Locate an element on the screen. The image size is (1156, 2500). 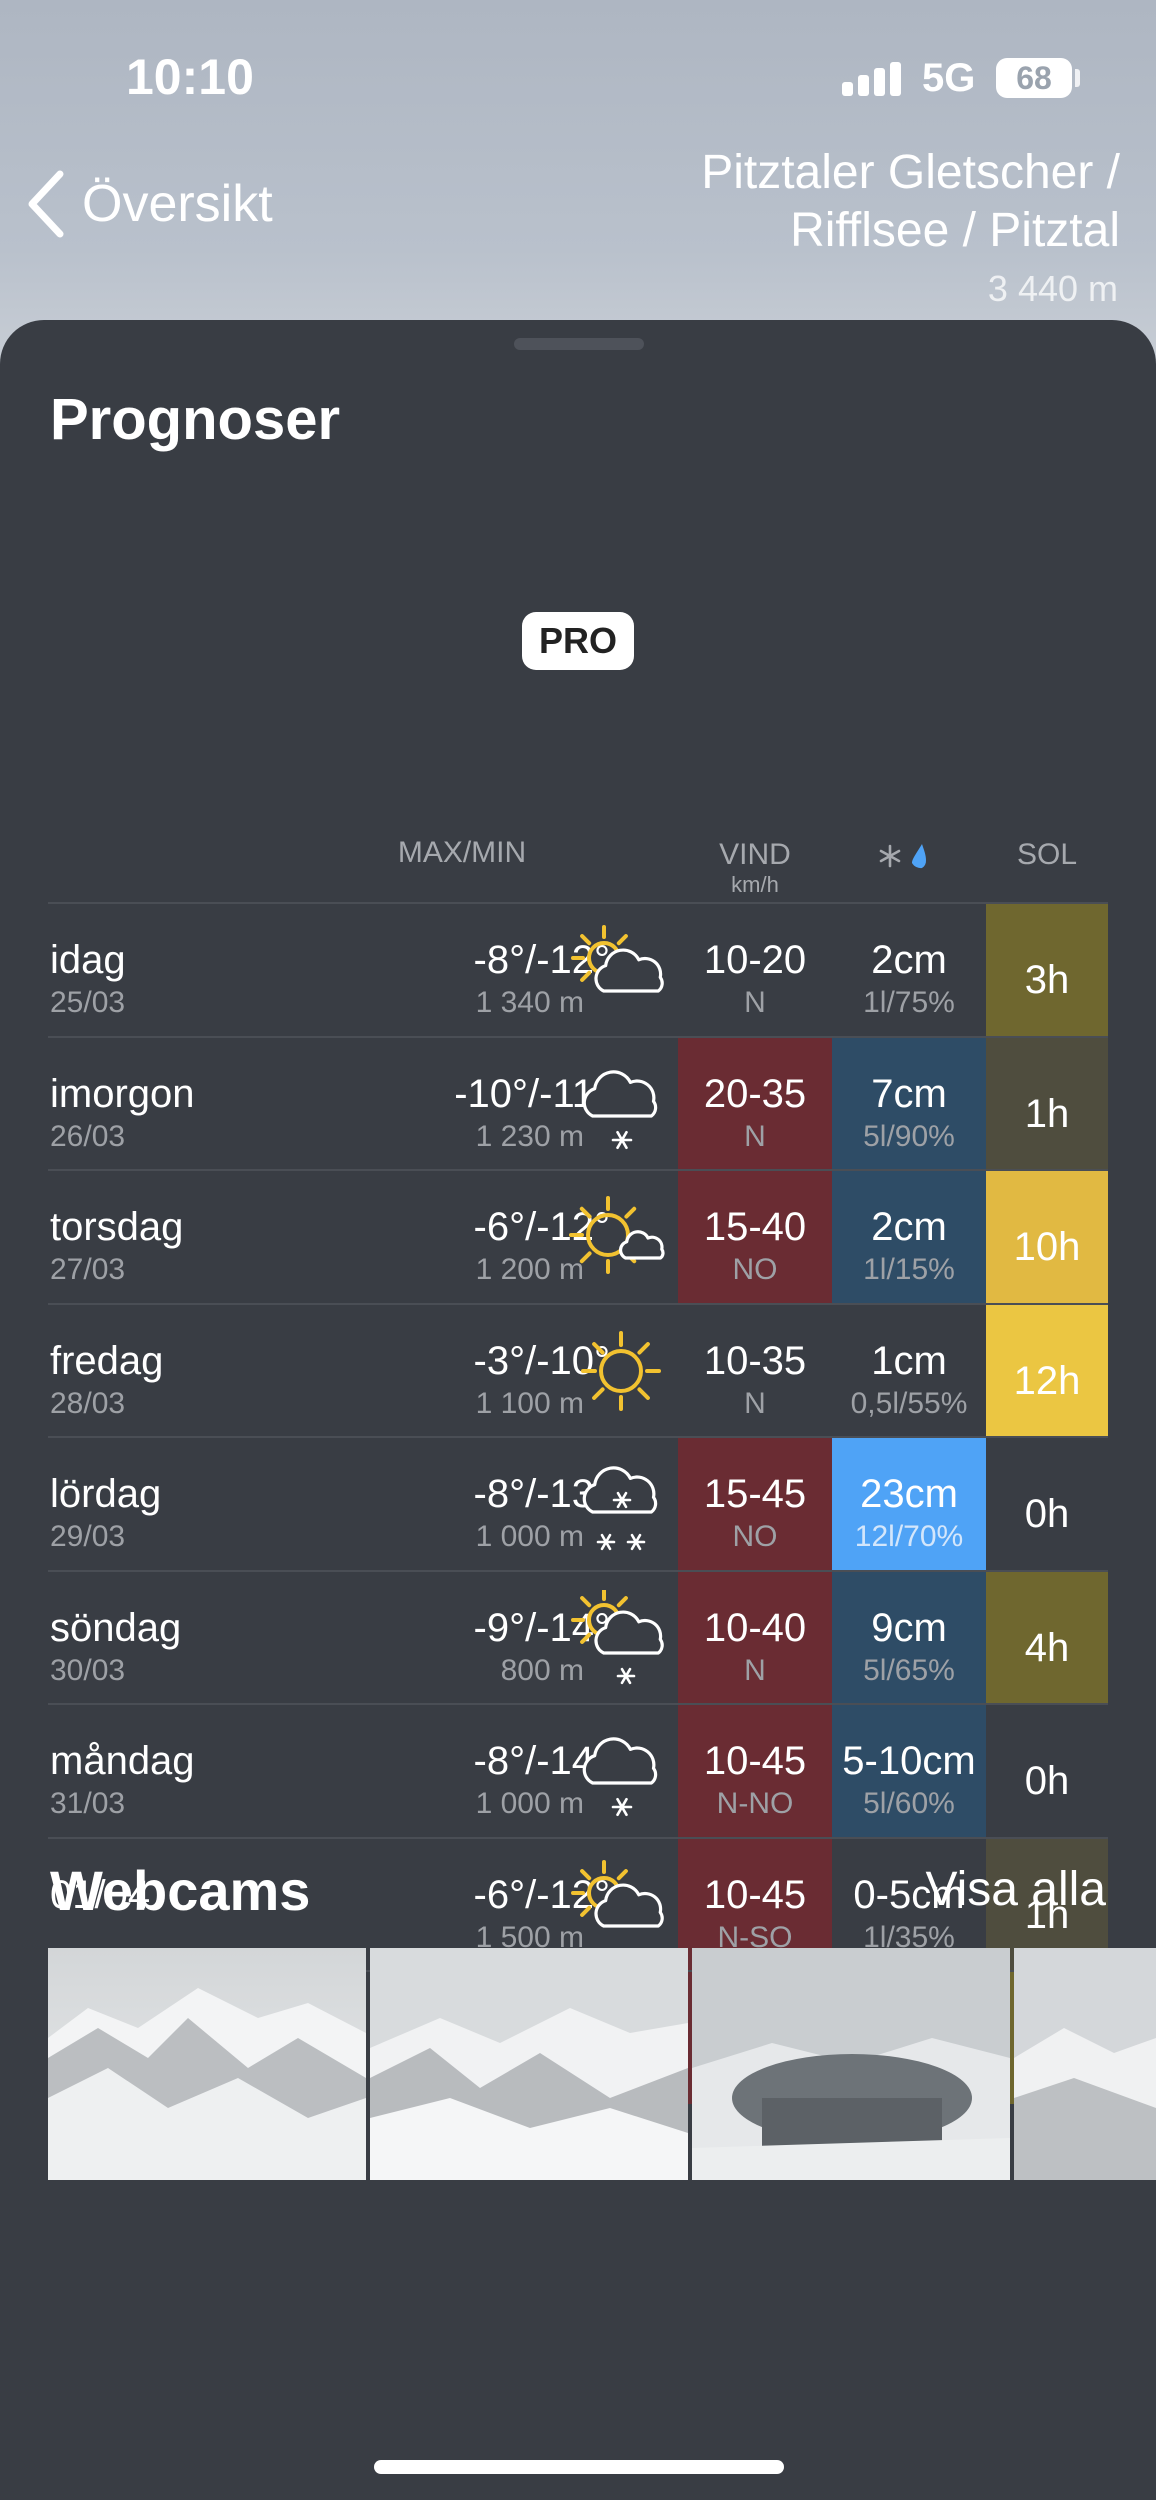
snowfall: 7cm is located at coordinates (909, 1093).